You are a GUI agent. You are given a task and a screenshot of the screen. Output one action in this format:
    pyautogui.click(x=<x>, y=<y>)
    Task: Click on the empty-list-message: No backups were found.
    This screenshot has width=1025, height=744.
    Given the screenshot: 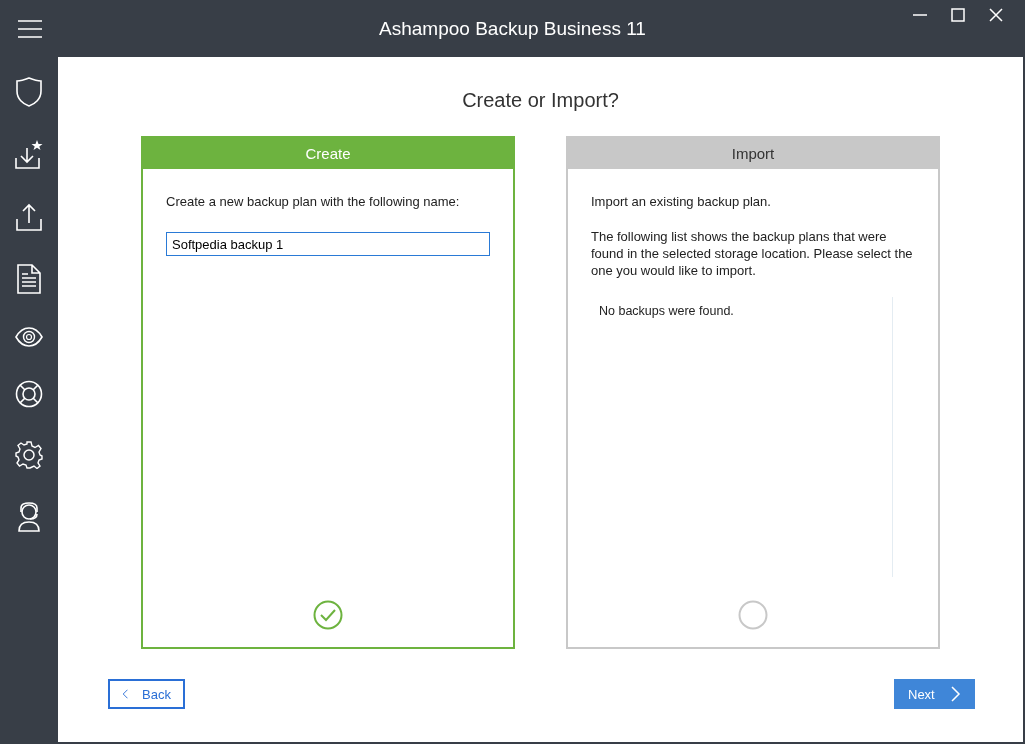 What is the action you would take?
    pyautogui.click(x=666, y=311)
    